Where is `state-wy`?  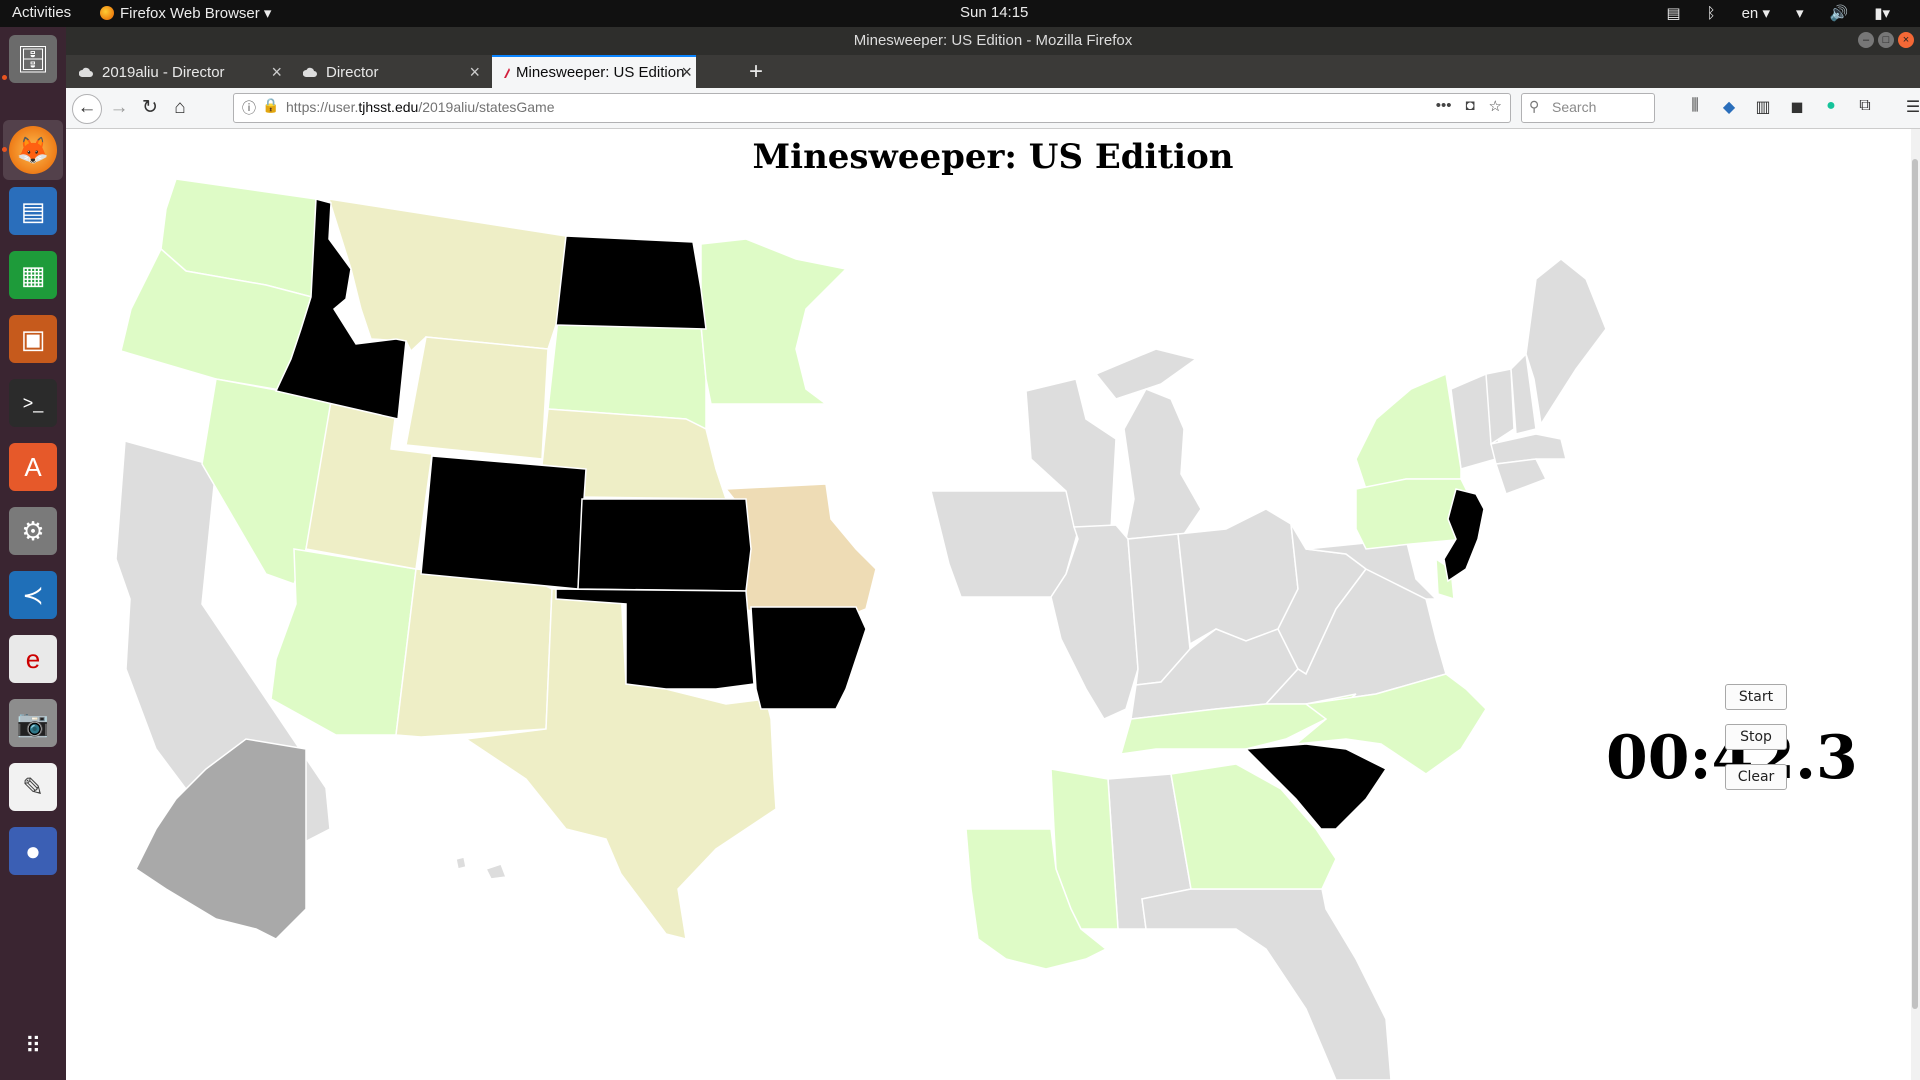
state-wy is located at coordinates (477, 398).